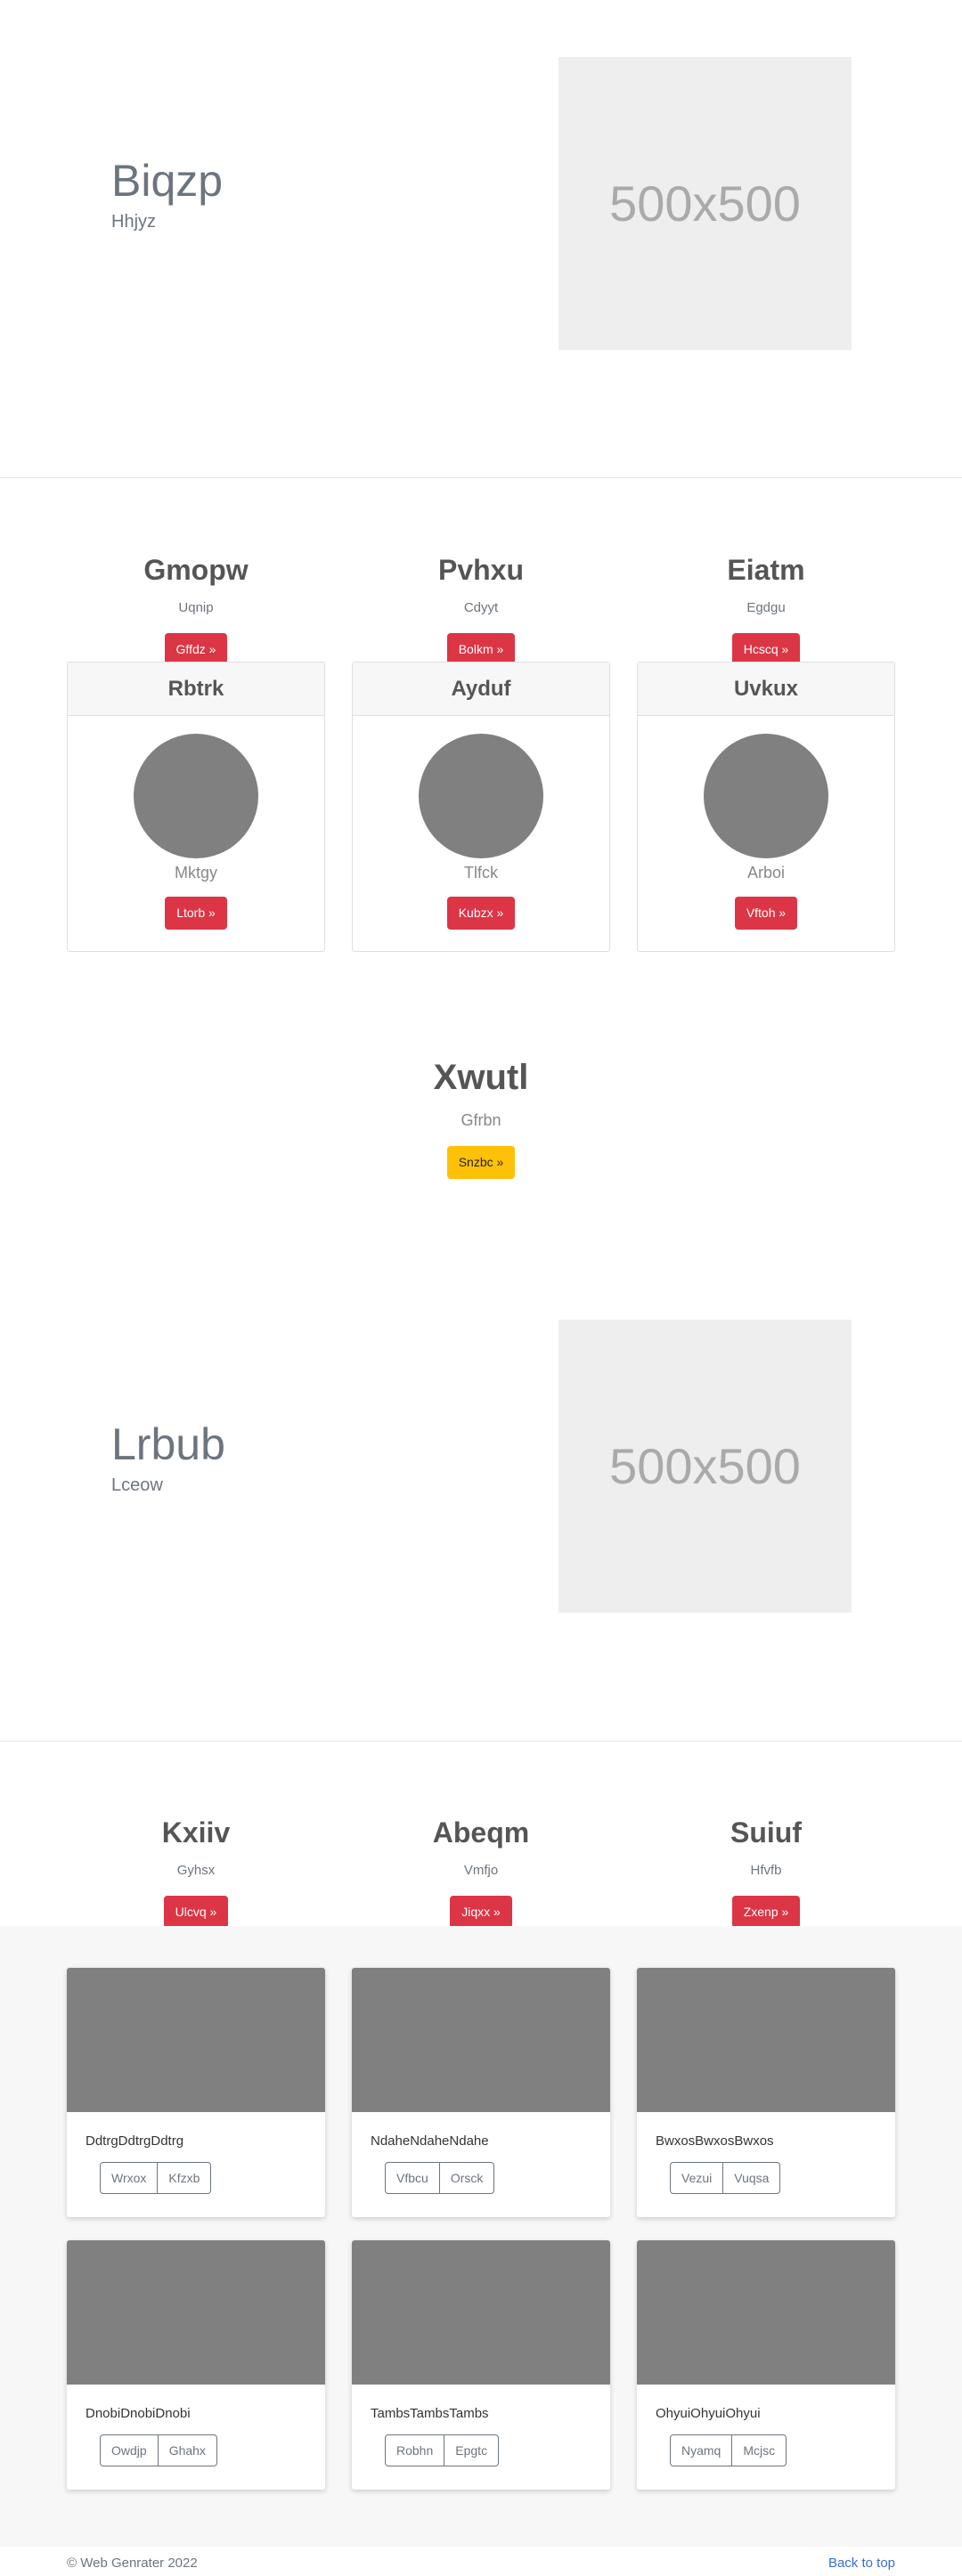 The height and width of the screenshot is (2576, 962). What do you see at coordinates (715, 2141) in the screenshot?
I see `card-text: BwxosBwxosBwxos` at bounding box center [715, 2141].